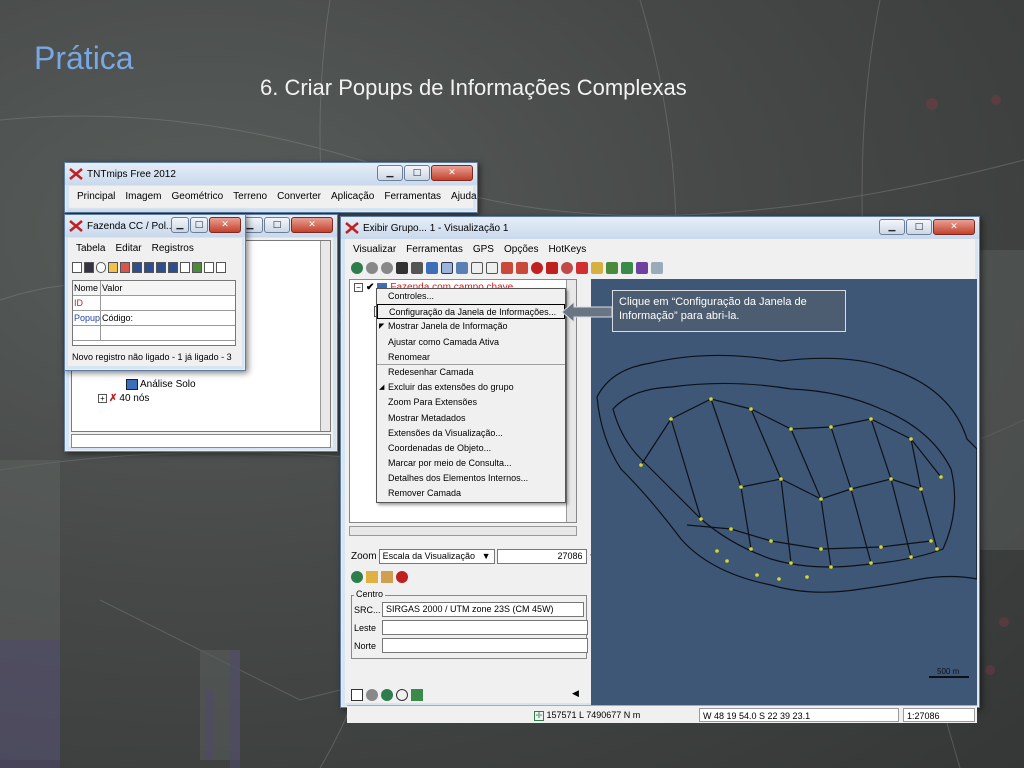  I want to click on menu-editar: Editar, so click(128, 248).